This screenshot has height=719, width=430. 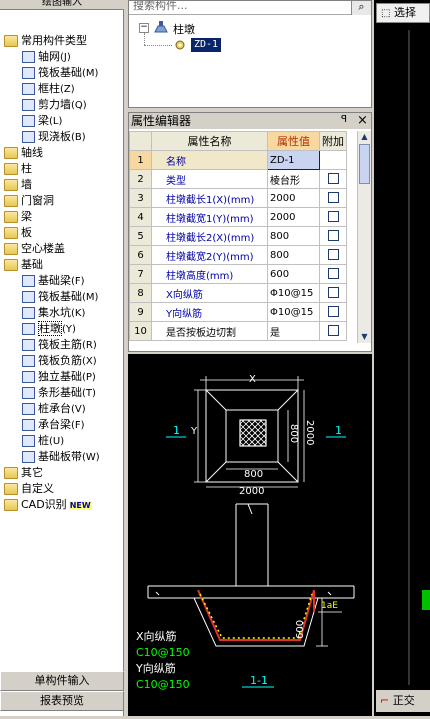 What do you see at coordinates (293, 160) in the screenshot?
I see `property-value: ZD-1` at bounding box center [293, 160].